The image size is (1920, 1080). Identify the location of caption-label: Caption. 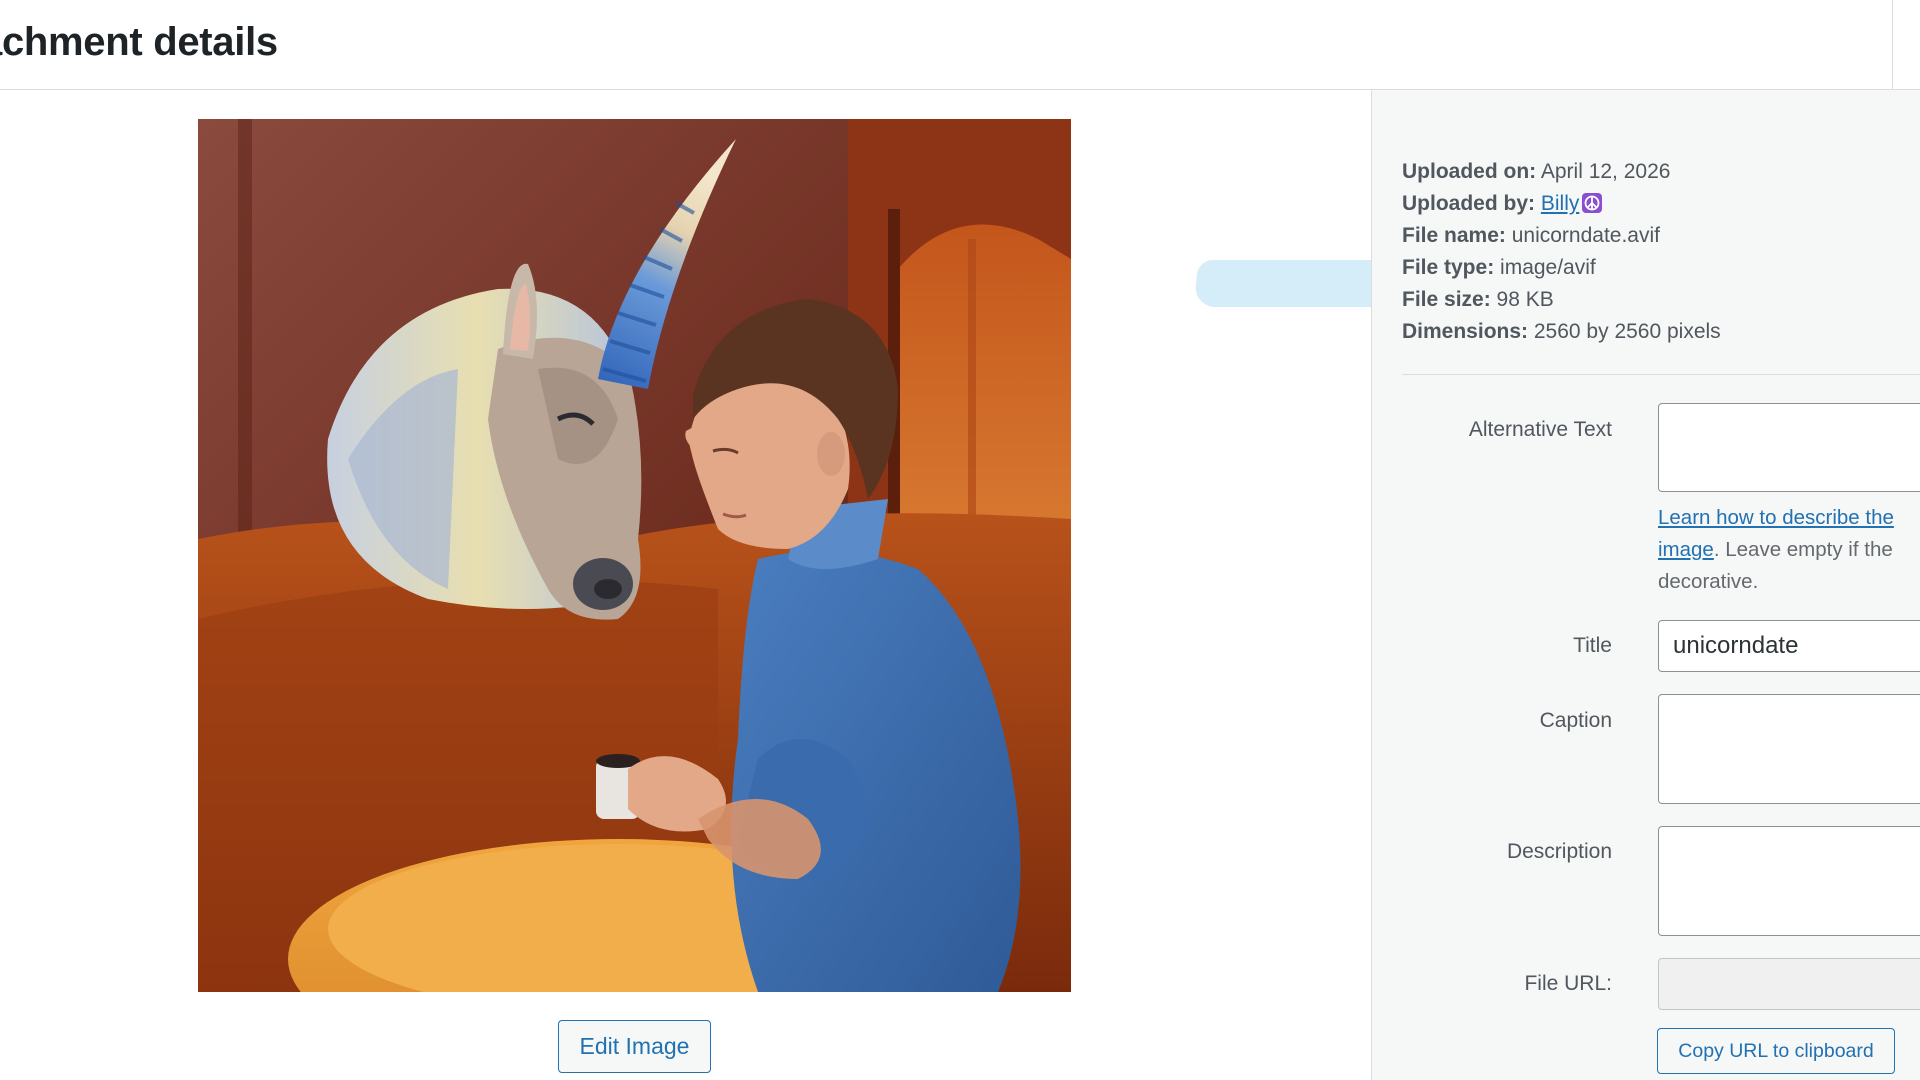
(1575, 720).